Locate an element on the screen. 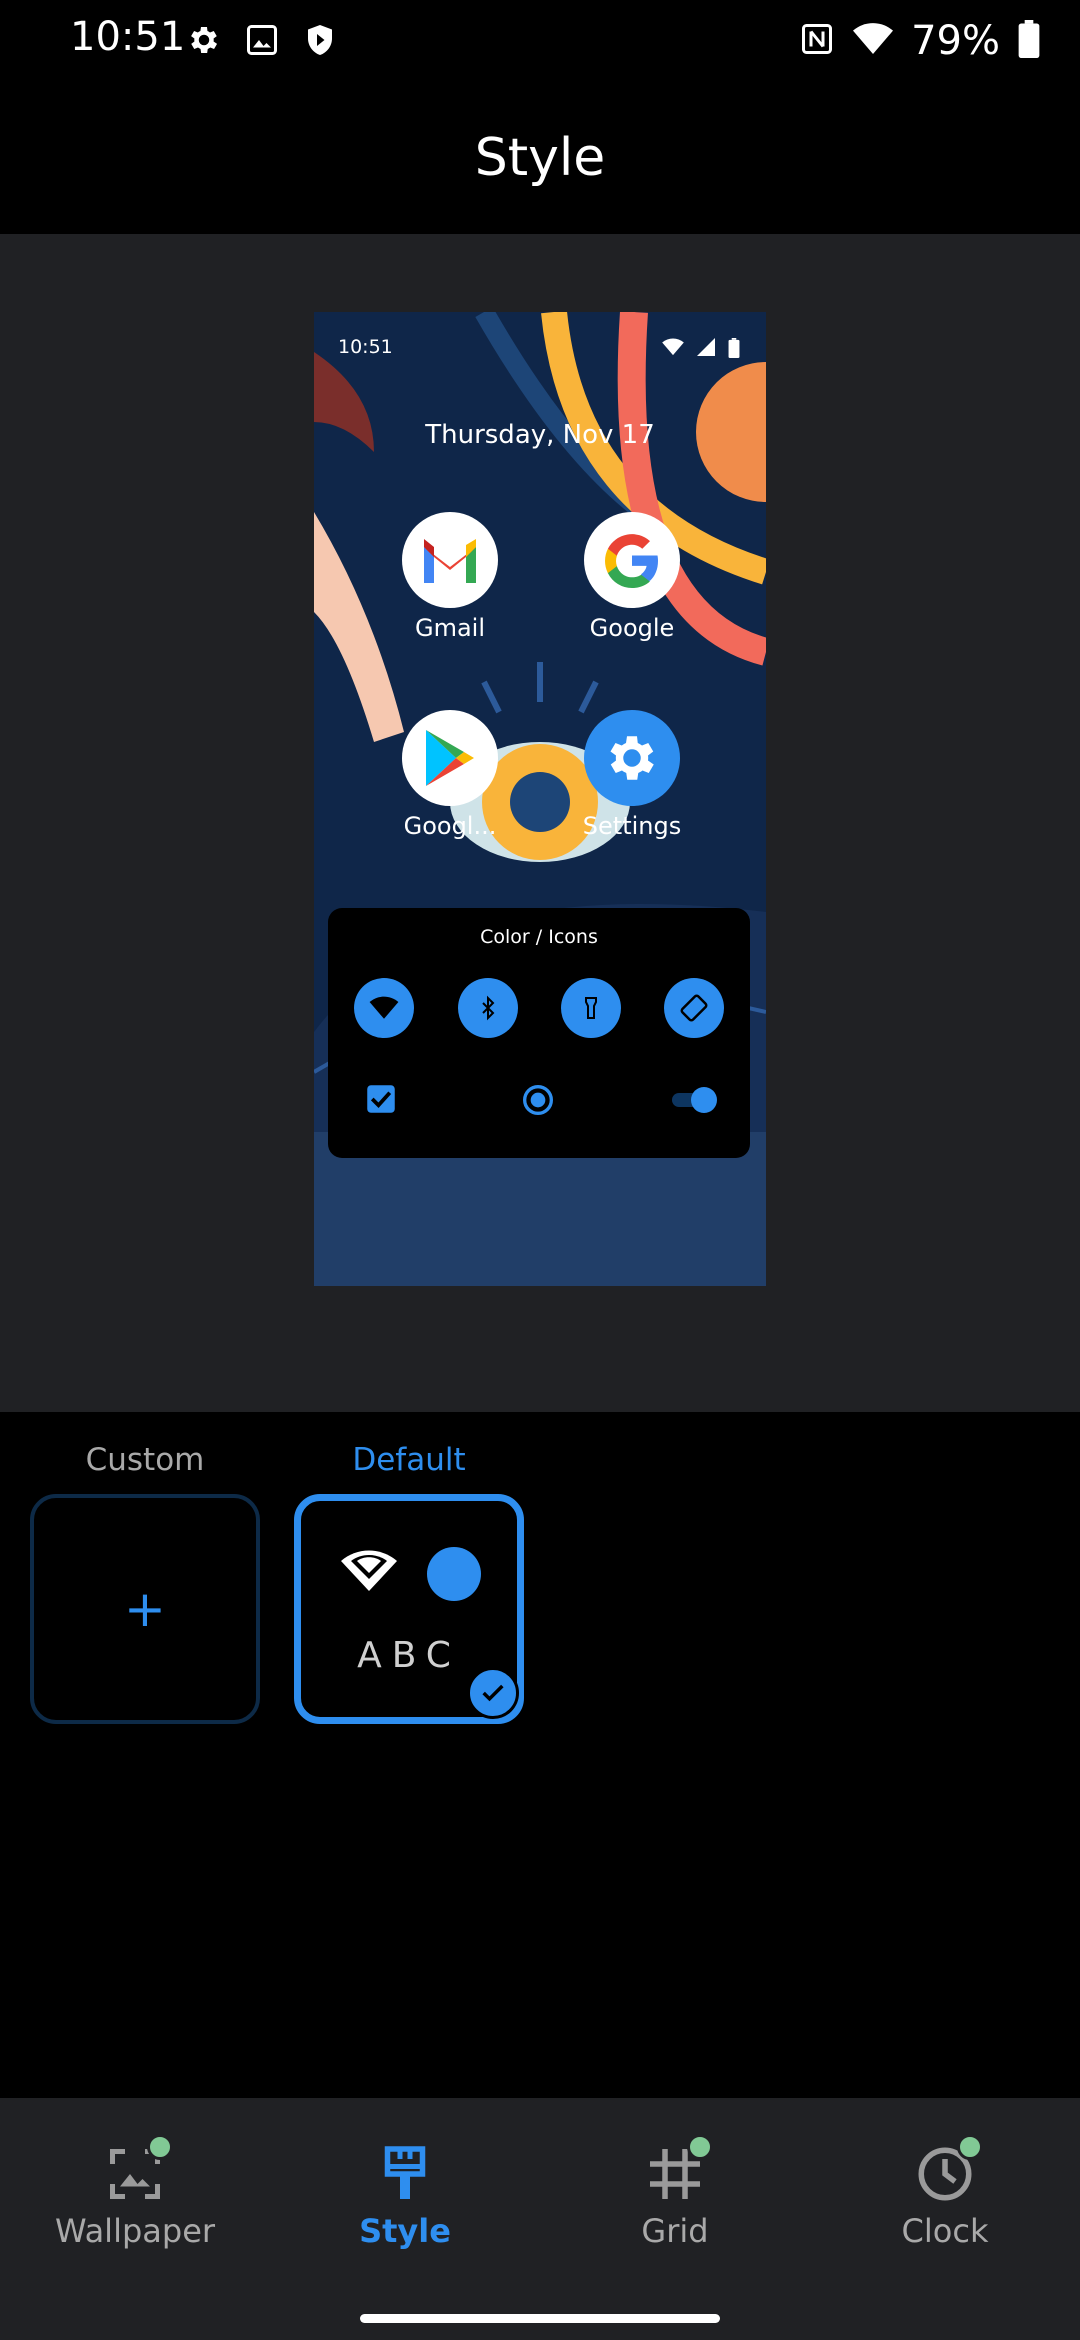 The width and height of the screenshot is (1080, 2340). nav-item-wallpaper: Wallpaper is located at coordinates (135, 2192).